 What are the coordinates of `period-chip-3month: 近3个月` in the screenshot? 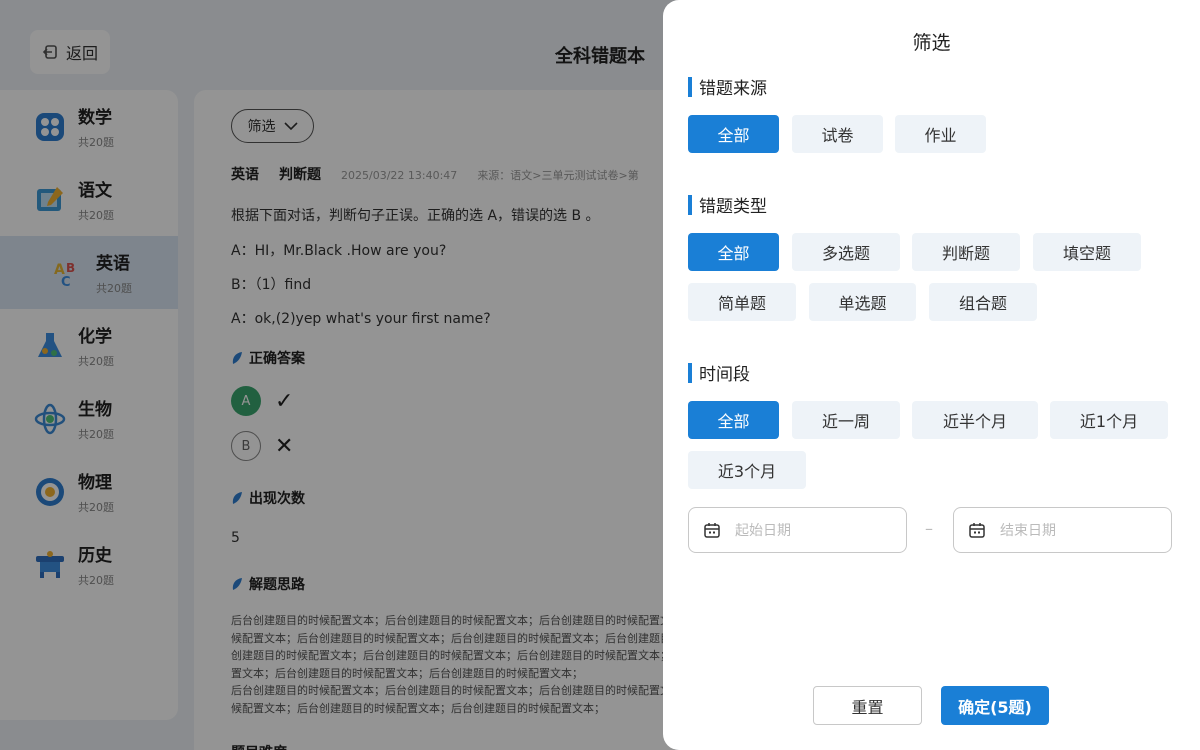 It's located at (747, 470).